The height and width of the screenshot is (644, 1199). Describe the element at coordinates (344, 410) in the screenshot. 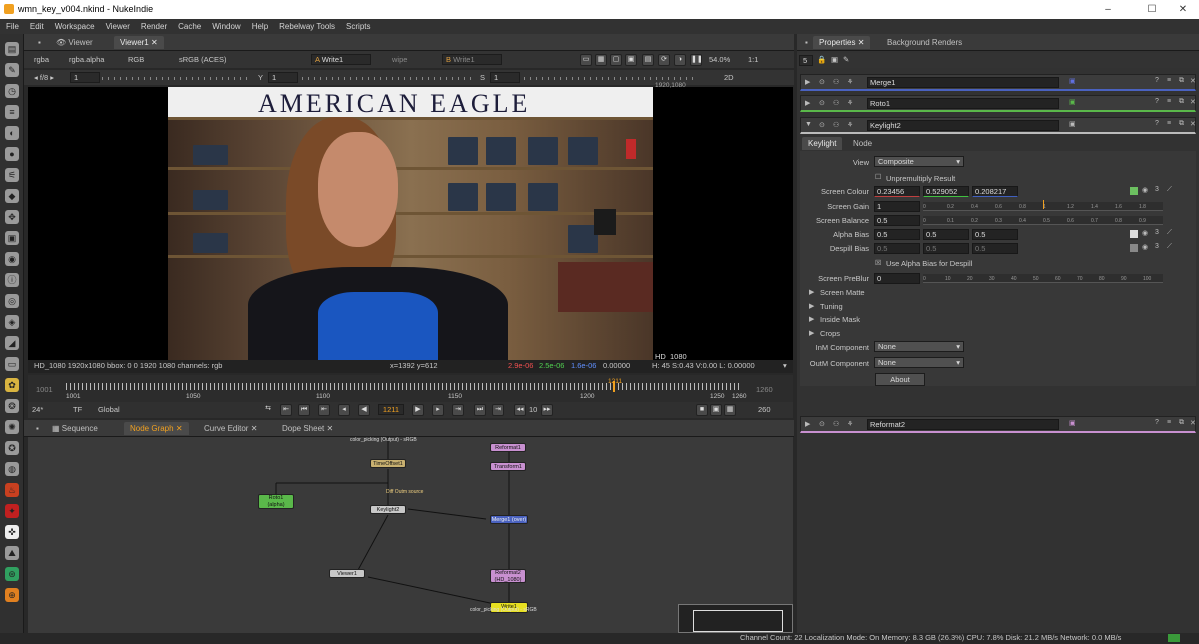

I see `prev-frame-button: ◂` at that location.